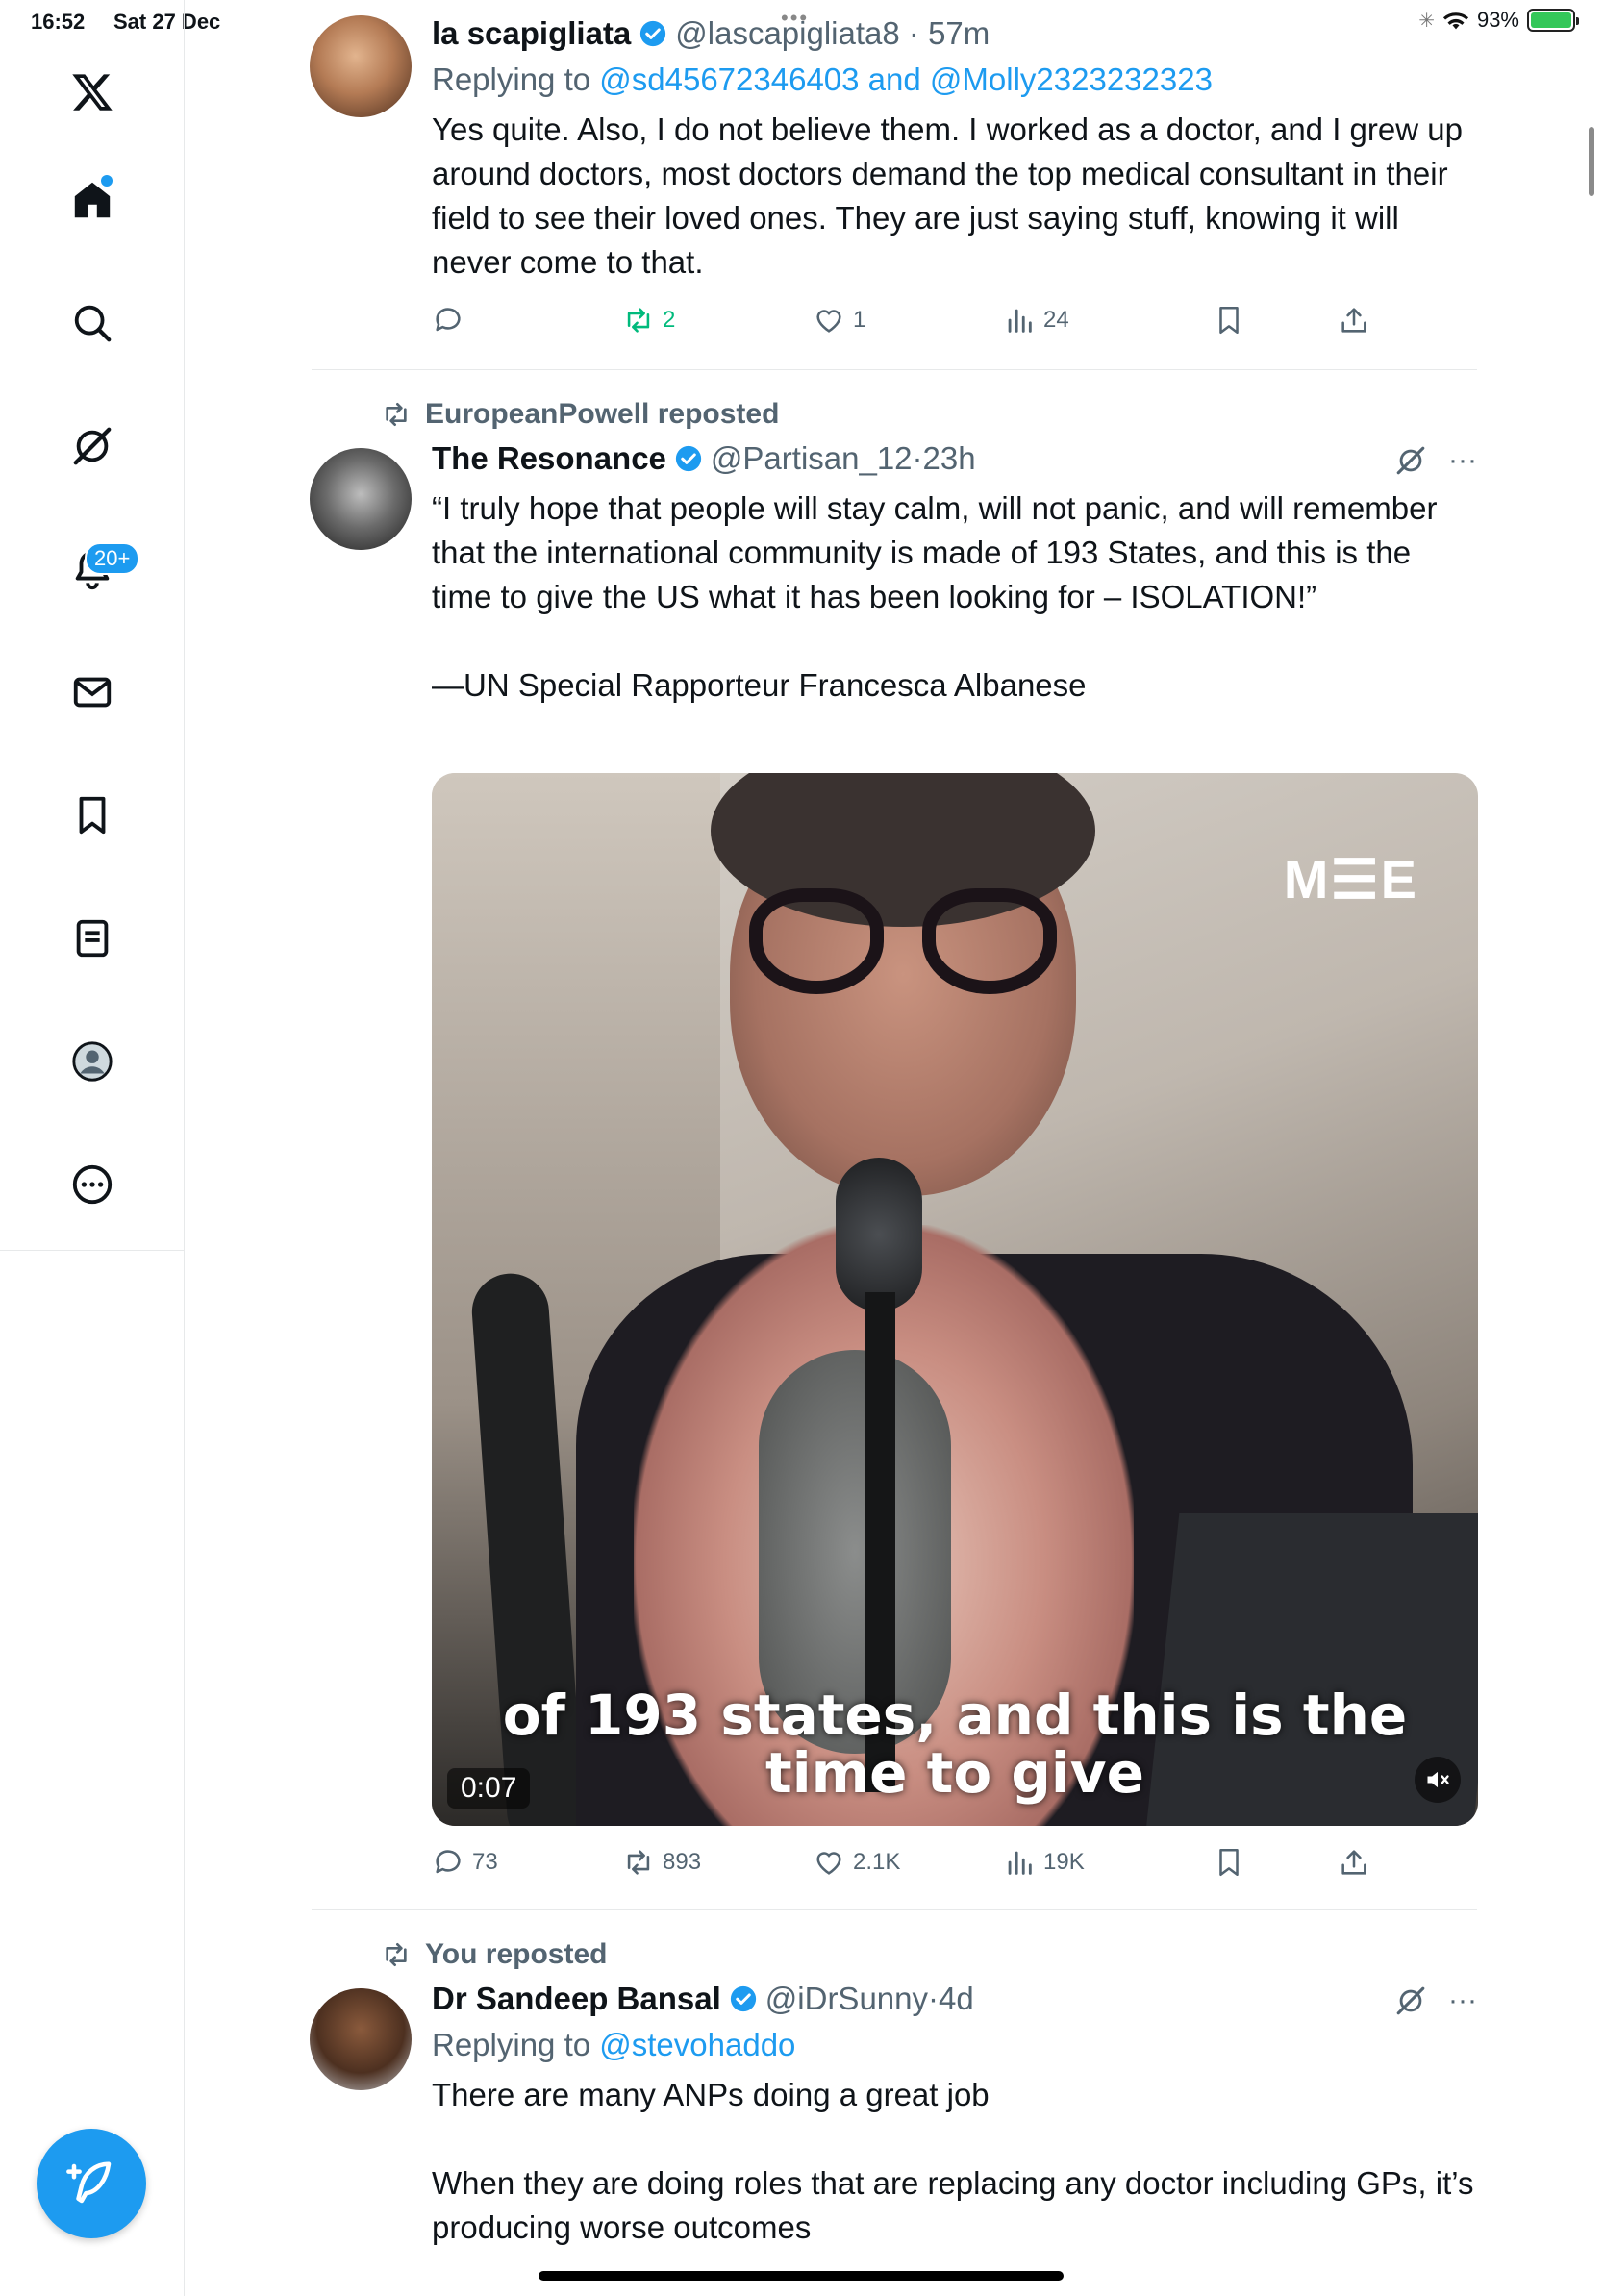 The width and height of the screenshot is (1604, 2296). Describe the element at coordinates (92, 1184) in the screenshot. I see `more-icon` at that location.